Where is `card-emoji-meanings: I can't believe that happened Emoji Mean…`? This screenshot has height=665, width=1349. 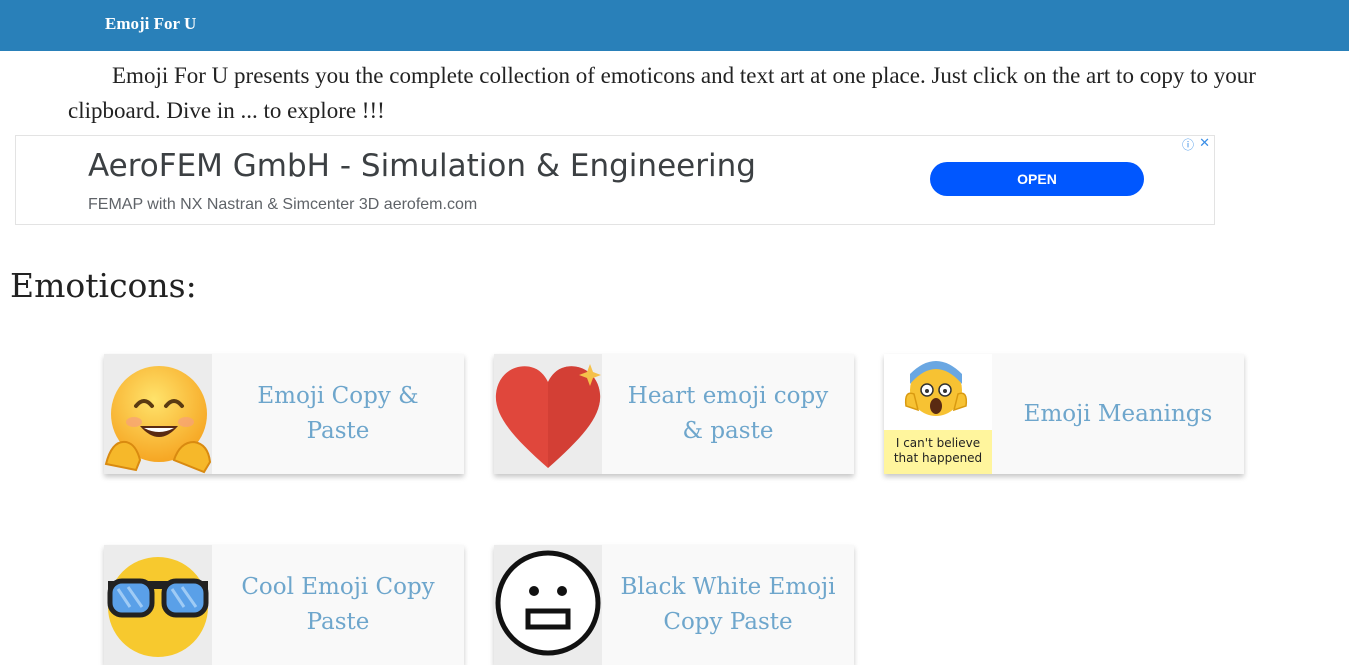
card-emoji-meanings: I can't believe that happened Emoji Mean… is located at coordinates (1064, 414).